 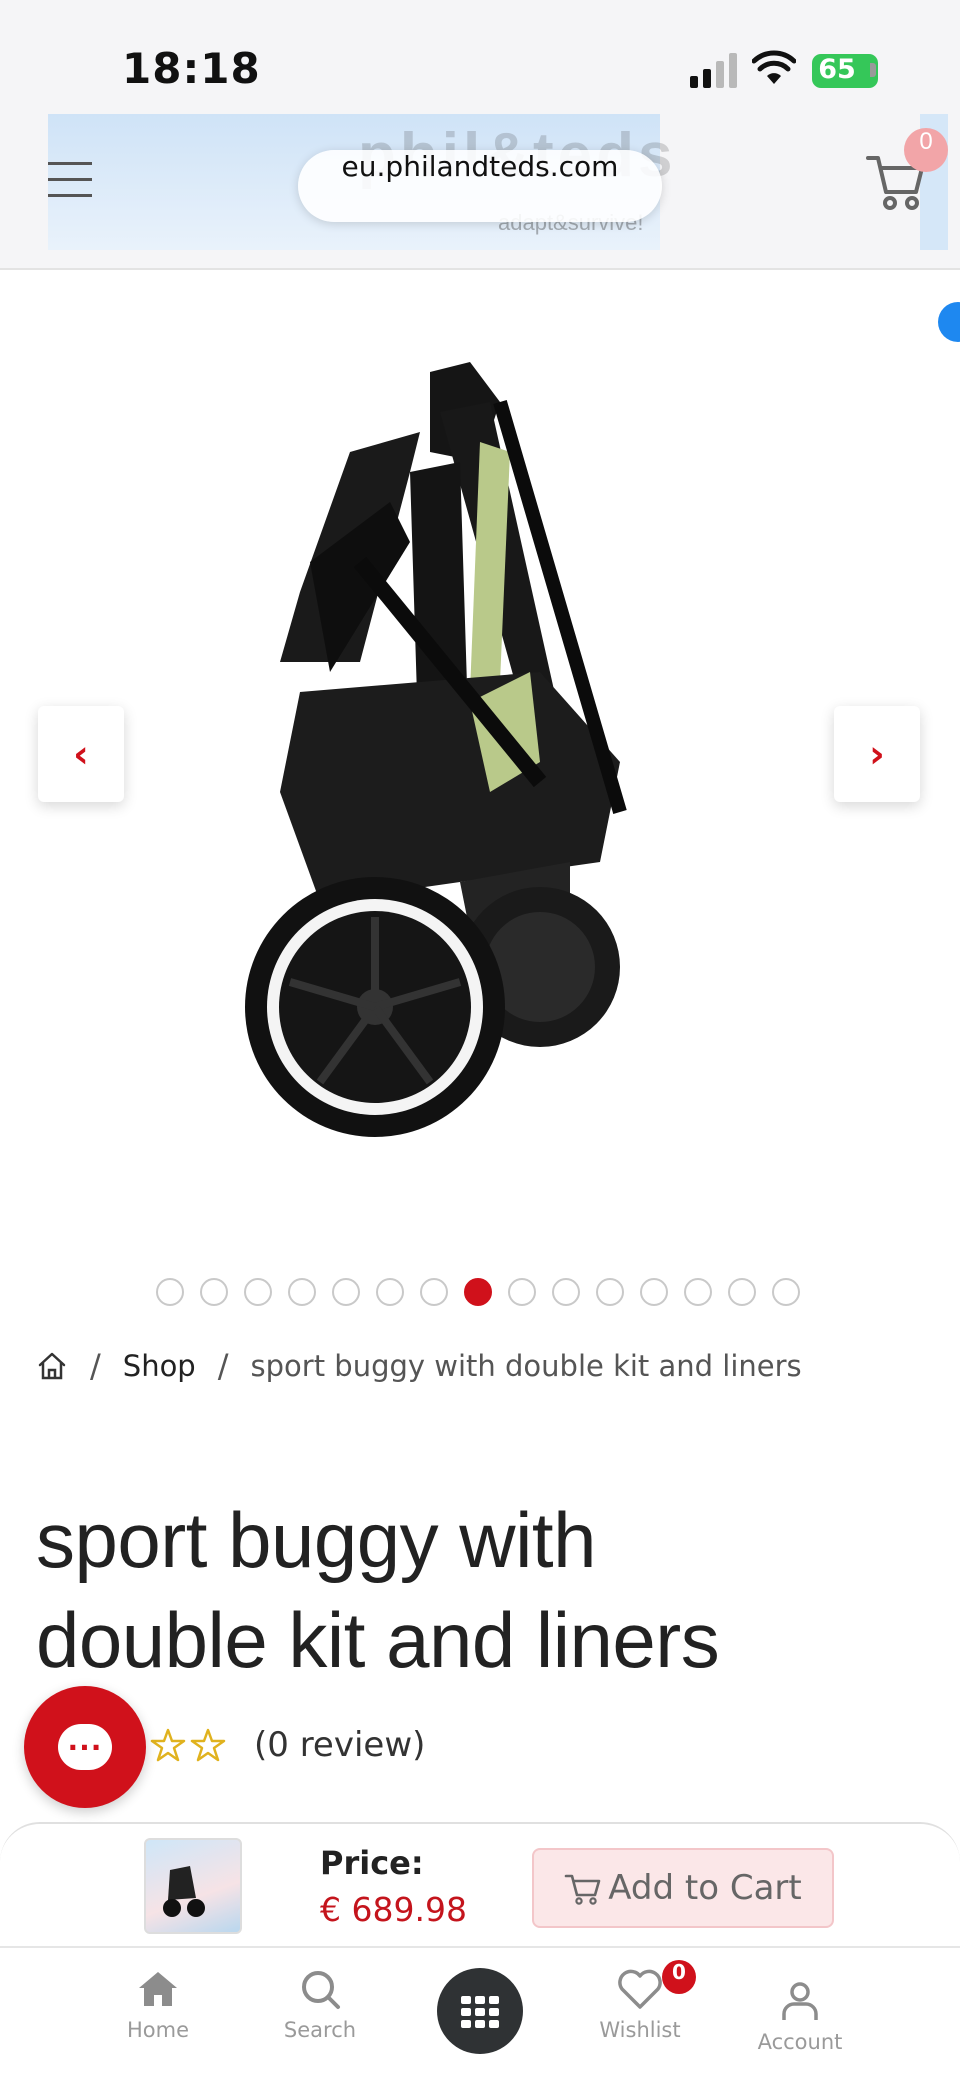 I want to click on hamburger-icon, so click(x=71, y=182).